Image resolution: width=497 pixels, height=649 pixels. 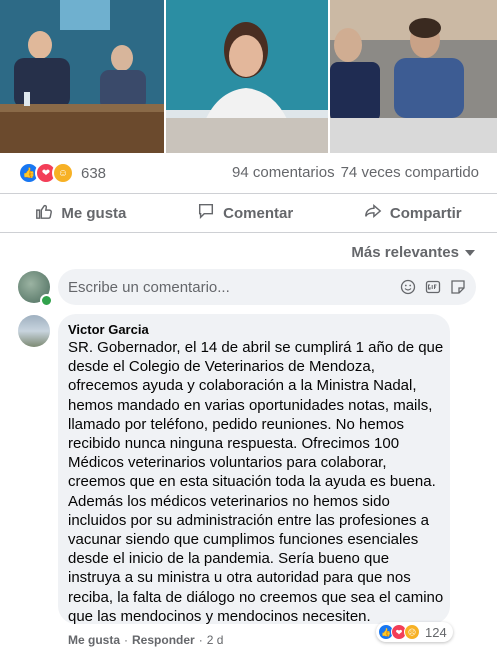 What do you see at coordinates (215, 640) in the screenshot?
I see `comment-age: 2 d` at bounding box center [215, 640].